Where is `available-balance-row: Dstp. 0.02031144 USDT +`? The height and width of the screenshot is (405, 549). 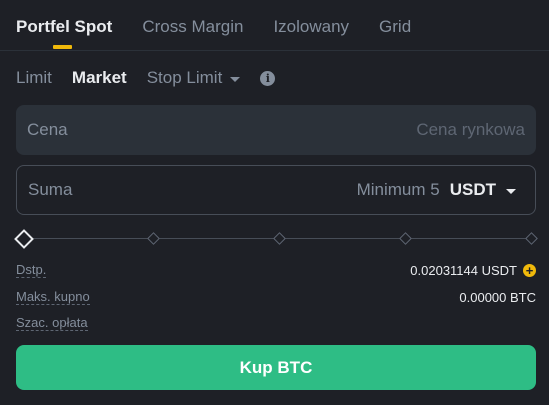
available-balance-row: Dstp. 0.02031144 USDT + is located at coordinates (276, 270).